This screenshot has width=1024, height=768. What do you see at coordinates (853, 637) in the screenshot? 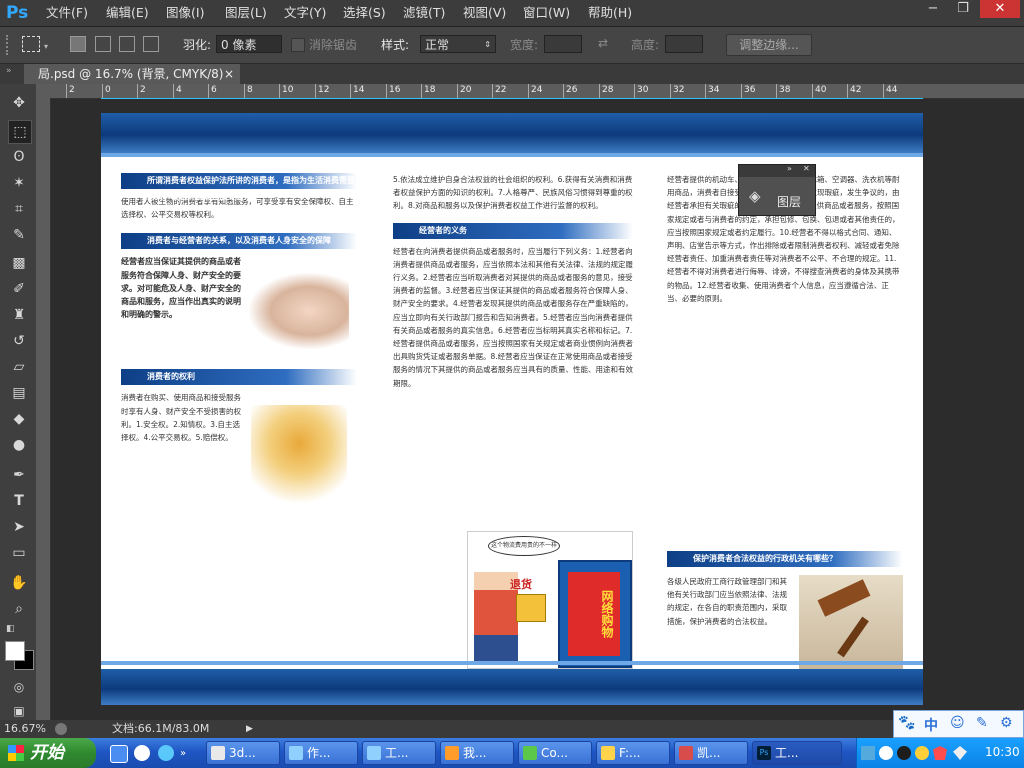
I see `gavel-handle` at bounding box center [853, 637].